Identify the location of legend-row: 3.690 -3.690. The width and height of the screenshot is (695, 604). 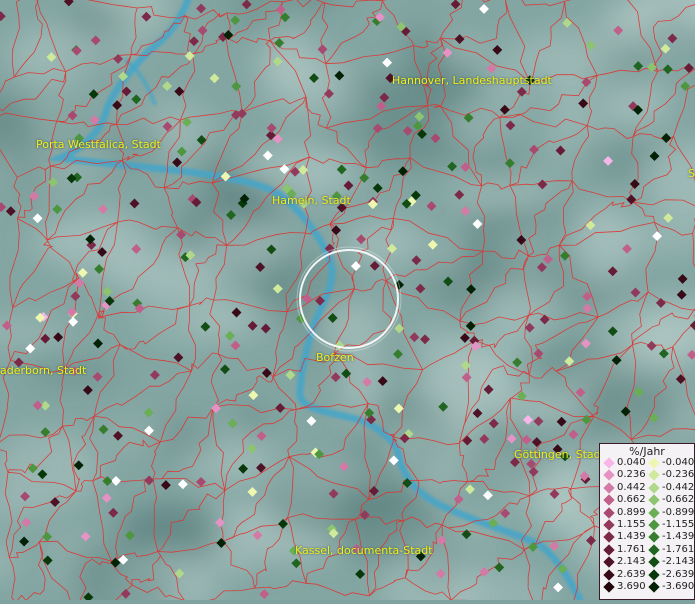
(647, 588).